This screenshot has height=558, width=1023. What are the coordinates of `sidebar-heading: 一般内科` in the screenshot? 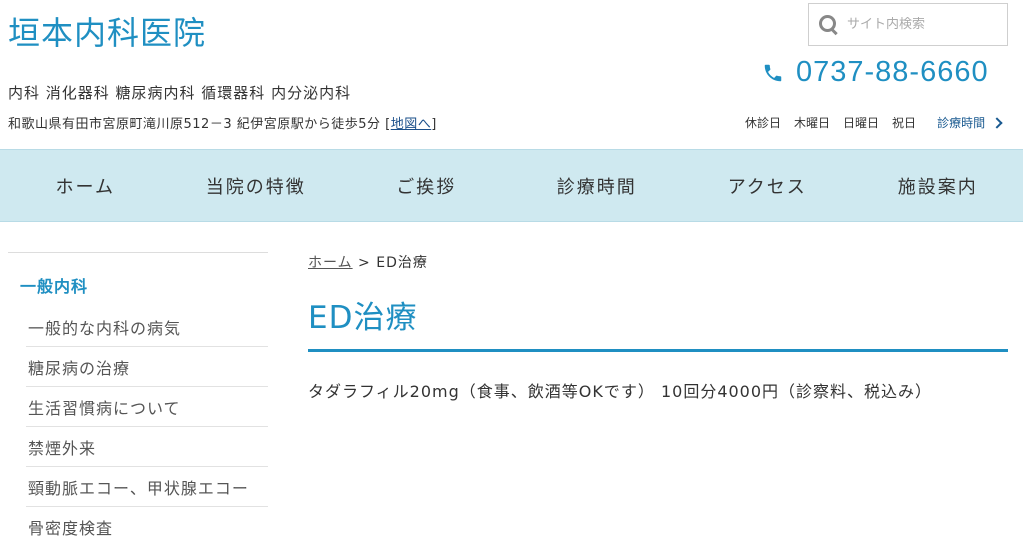 It's located at (138, 280).